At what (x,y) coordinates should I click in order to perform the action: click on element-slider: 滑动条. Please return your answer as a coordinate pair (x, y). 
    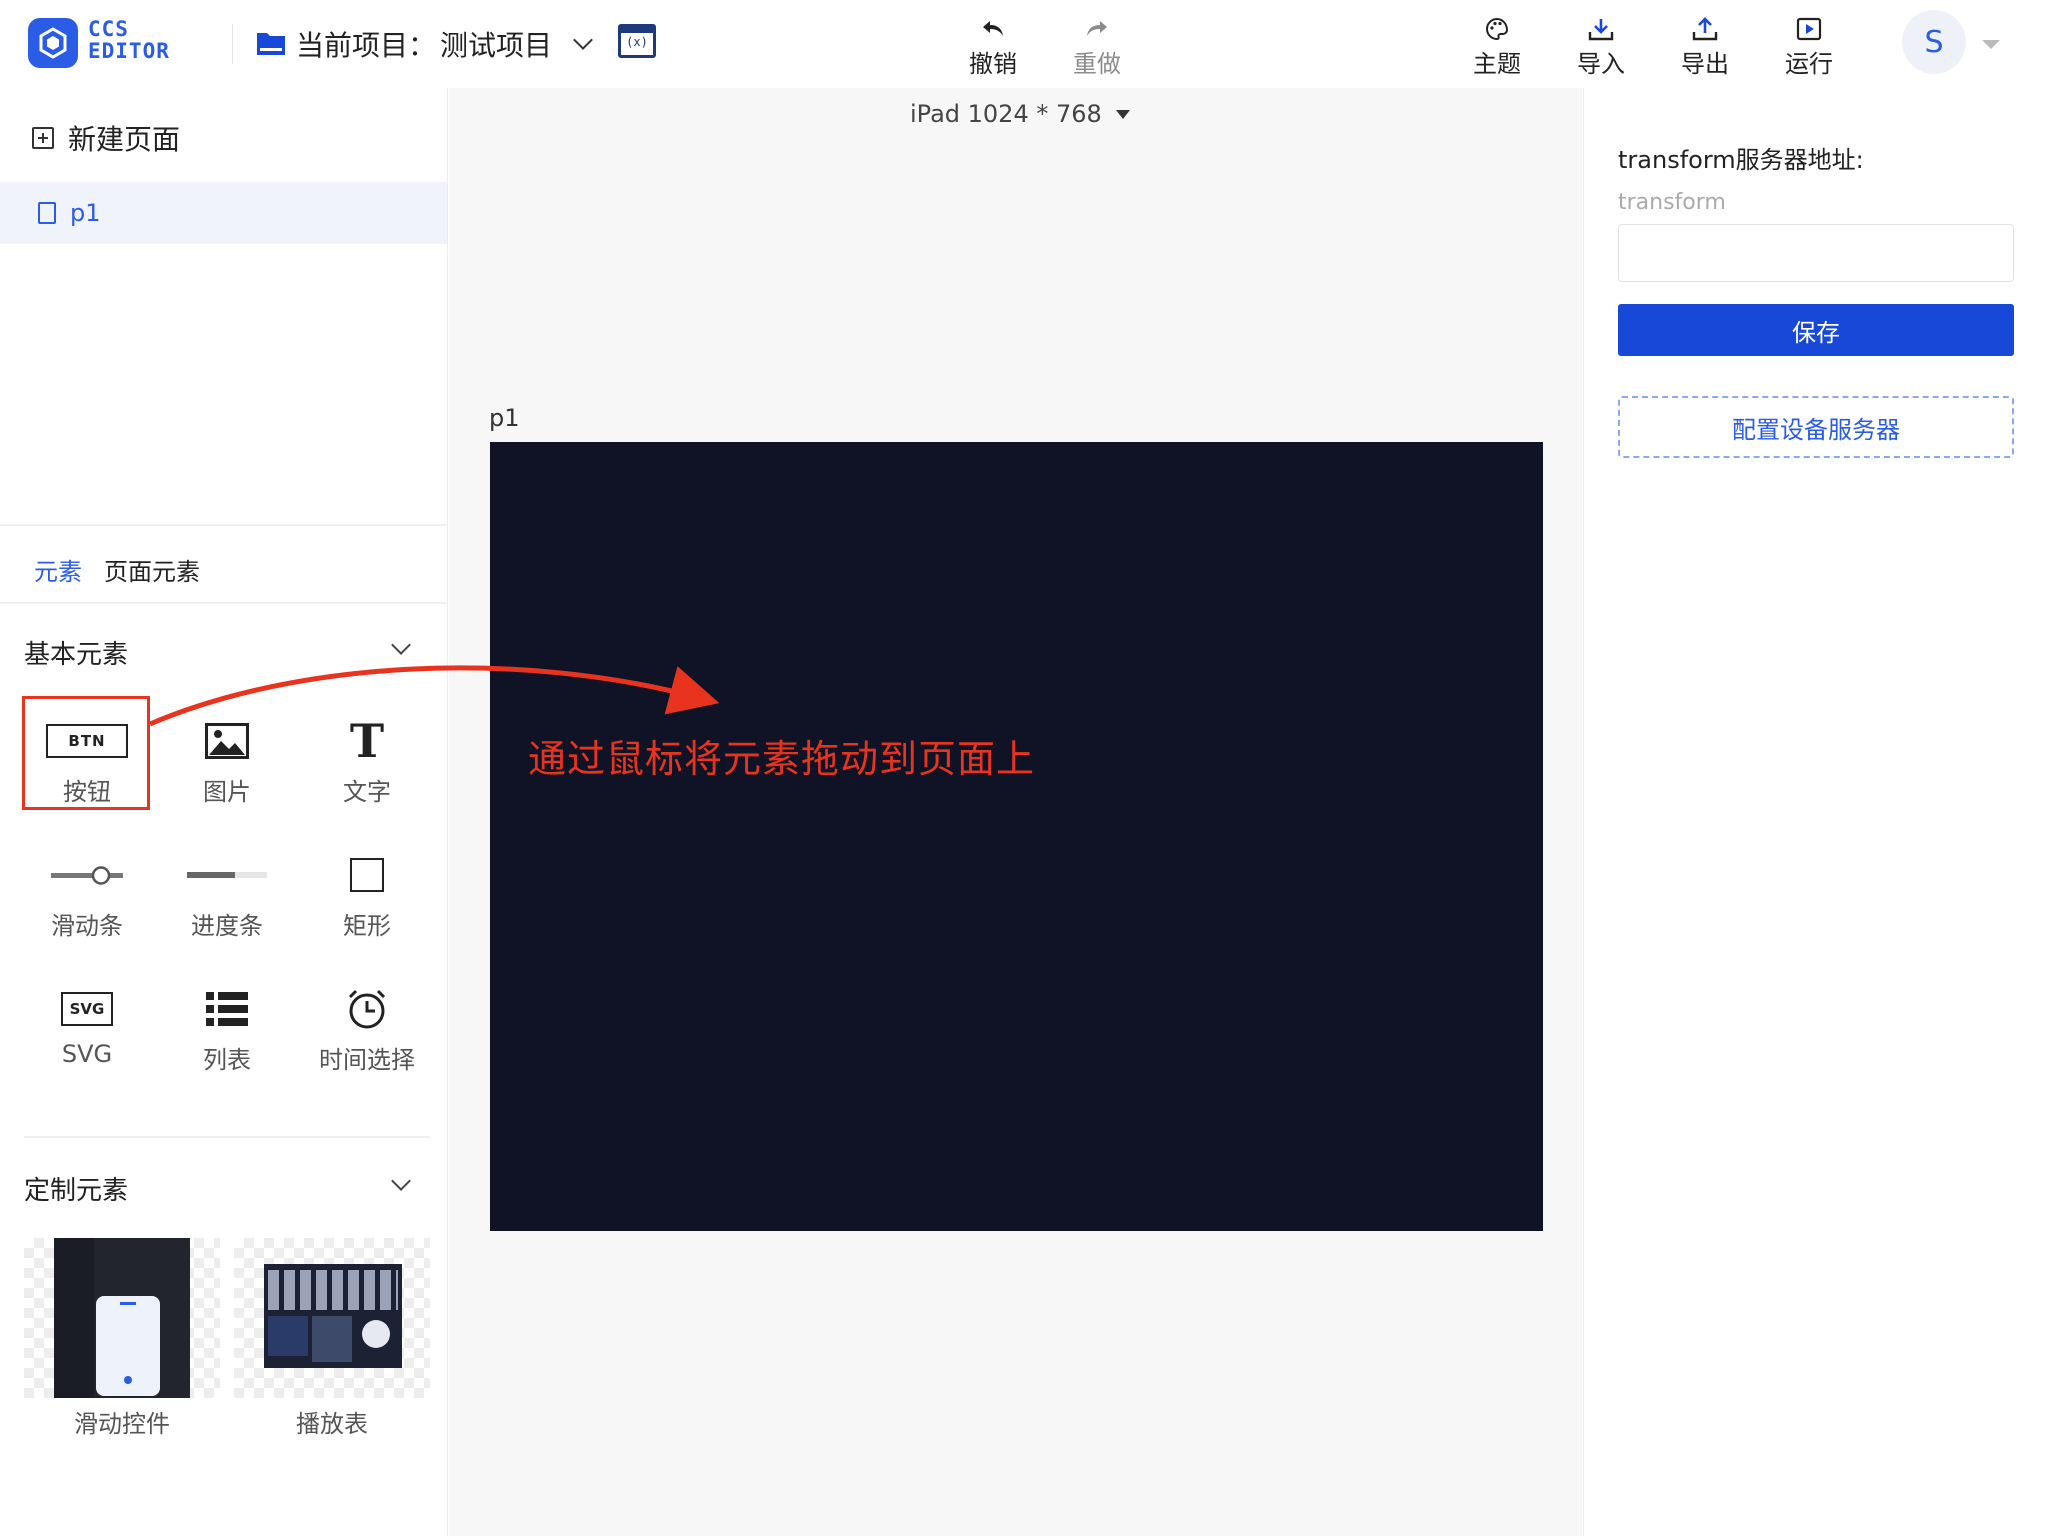
    Looking at the image, I should click on (87, 895).